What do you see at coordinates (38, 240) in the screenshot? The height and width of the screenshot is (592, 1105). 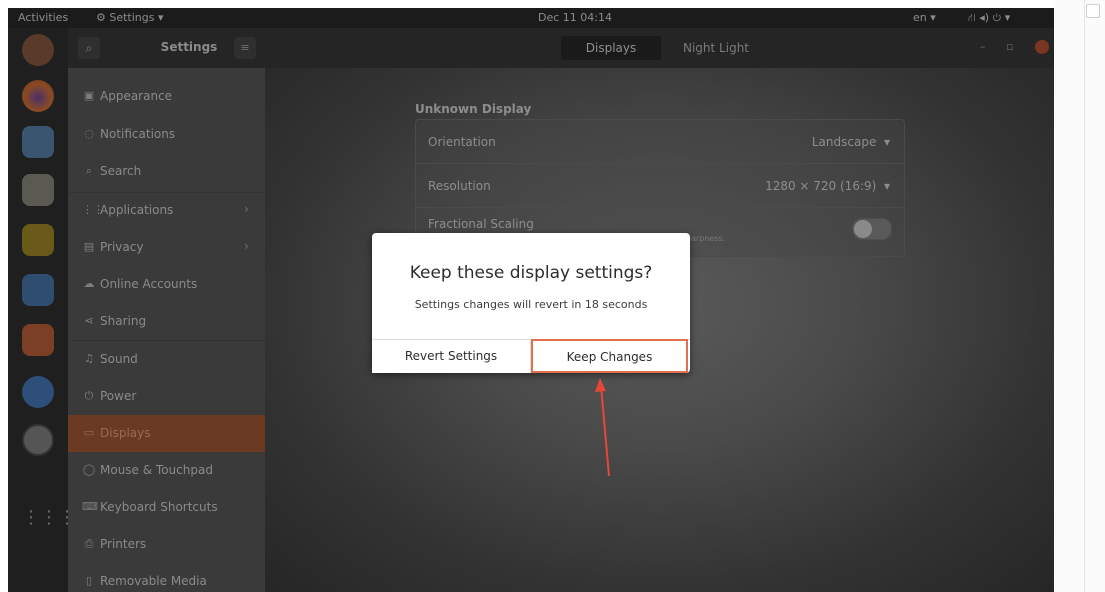 I see `rhythmbox-icon` at bounding box center [38, 240].